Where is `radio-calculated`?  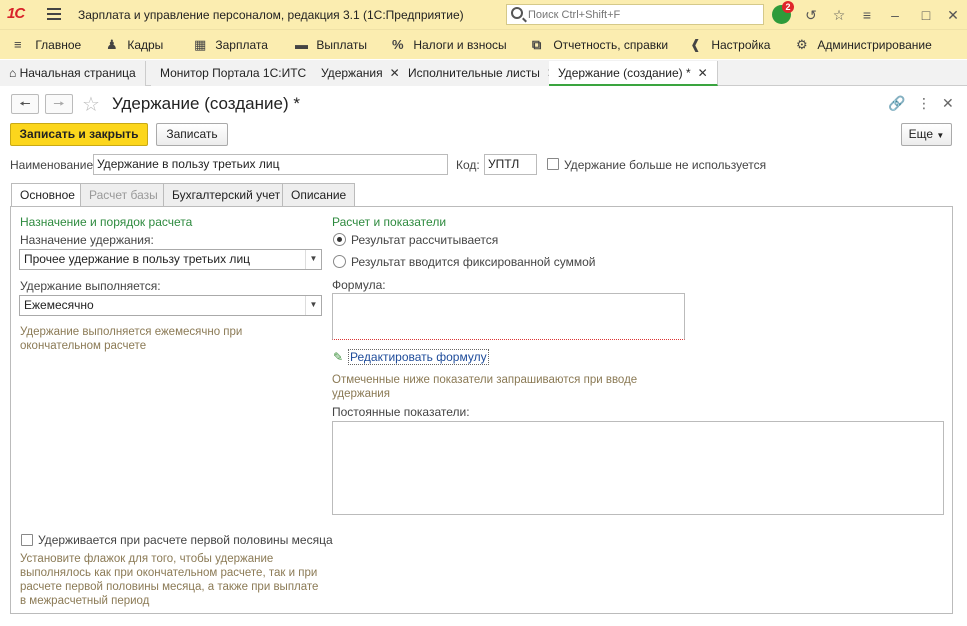
radio-calculated is located at coordinates (339, 239).